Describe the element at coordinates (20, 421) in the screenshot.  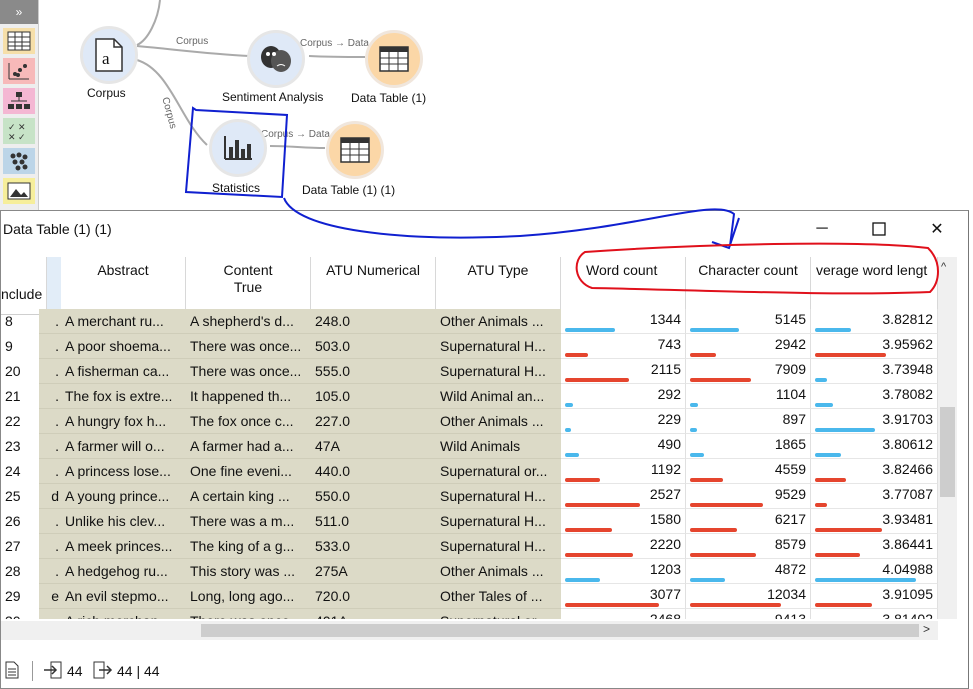
I see `row-index: 22` at that location.